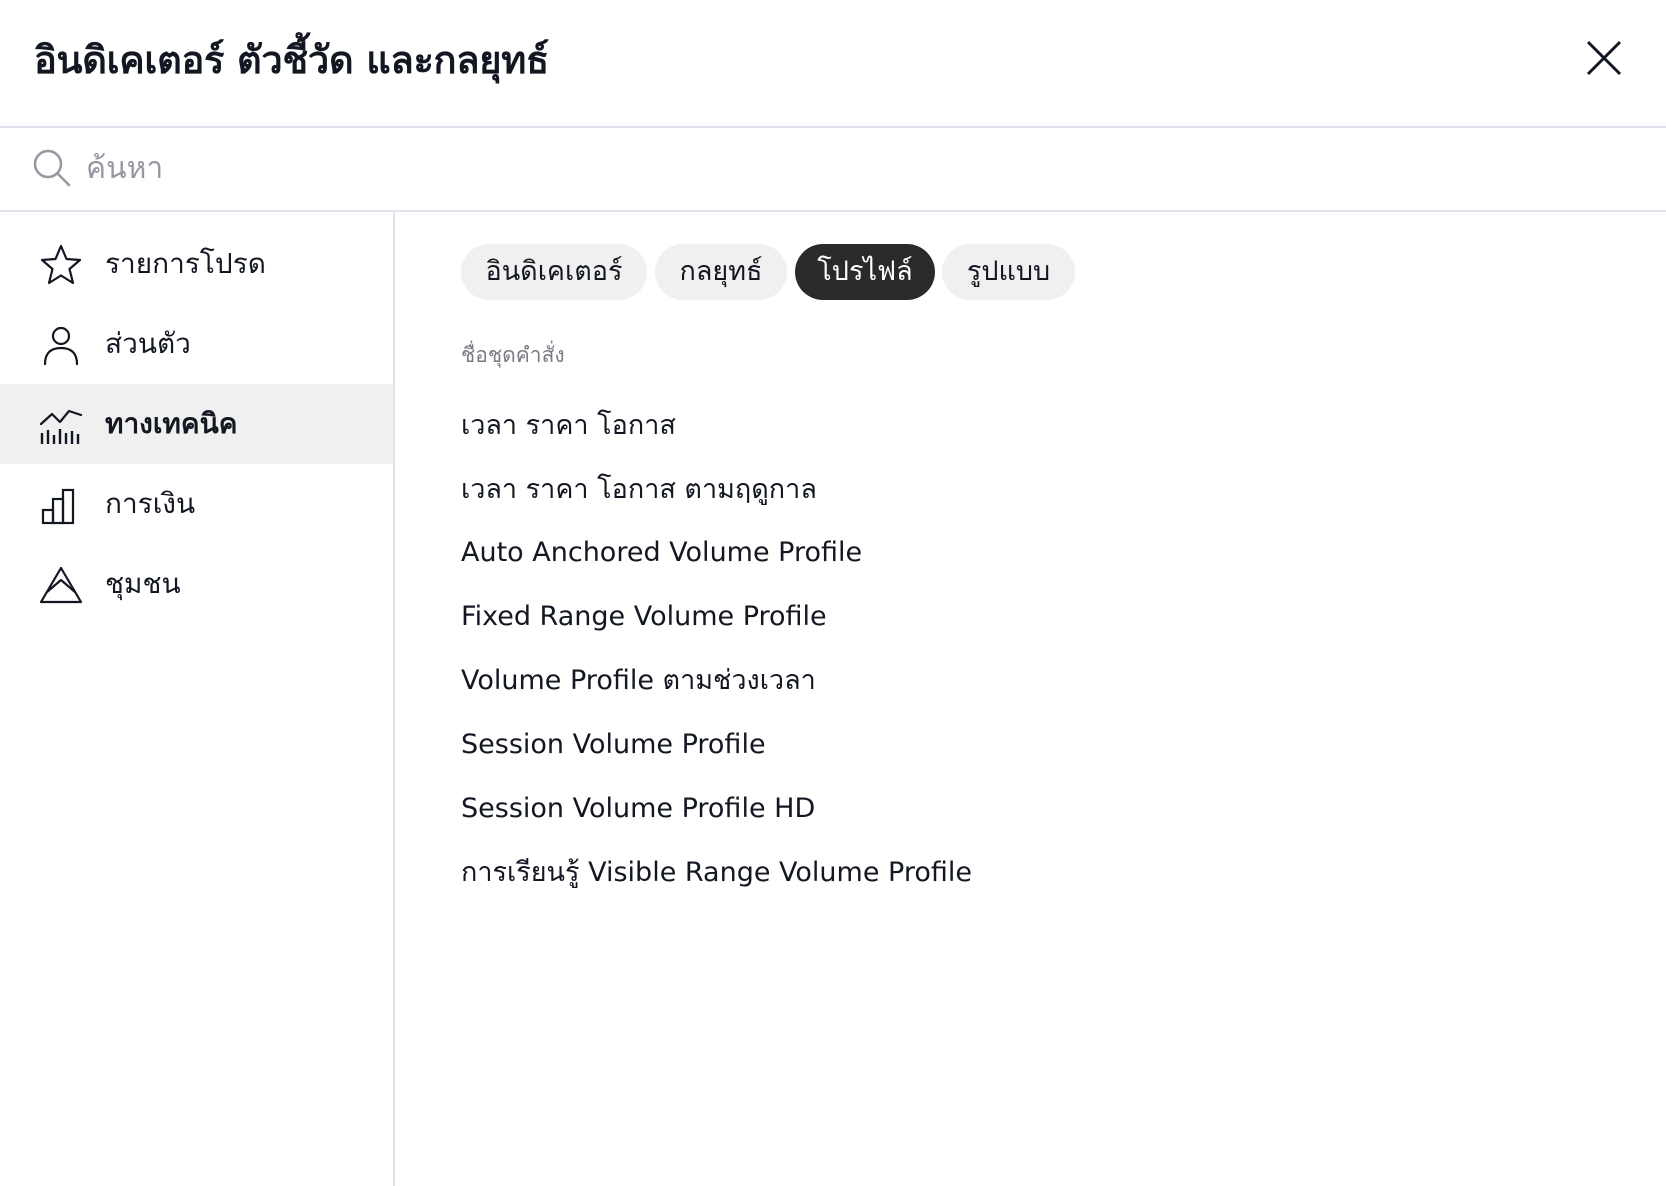 The width and height of the screenshot is (1666, 1186). I want to click on technical-chart-icon, so click(61, 426).